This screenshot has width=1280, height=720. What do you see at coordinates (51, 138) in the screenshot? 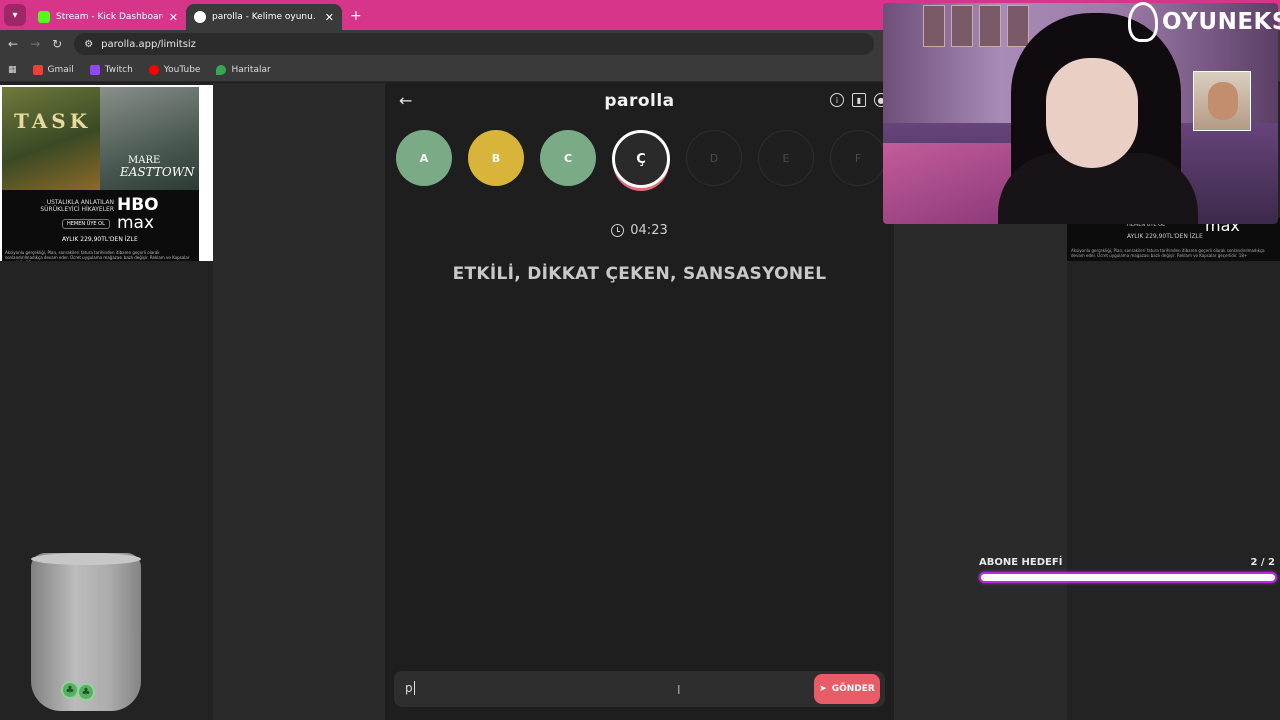
I see `ad-poster-image` at bounding box center [51, 138].